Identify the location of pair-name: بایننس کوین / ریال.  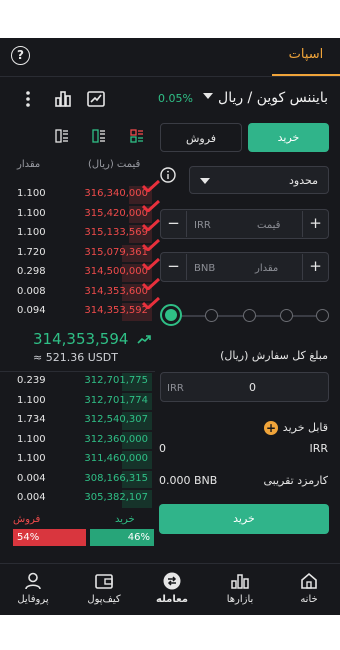
(273, 98).